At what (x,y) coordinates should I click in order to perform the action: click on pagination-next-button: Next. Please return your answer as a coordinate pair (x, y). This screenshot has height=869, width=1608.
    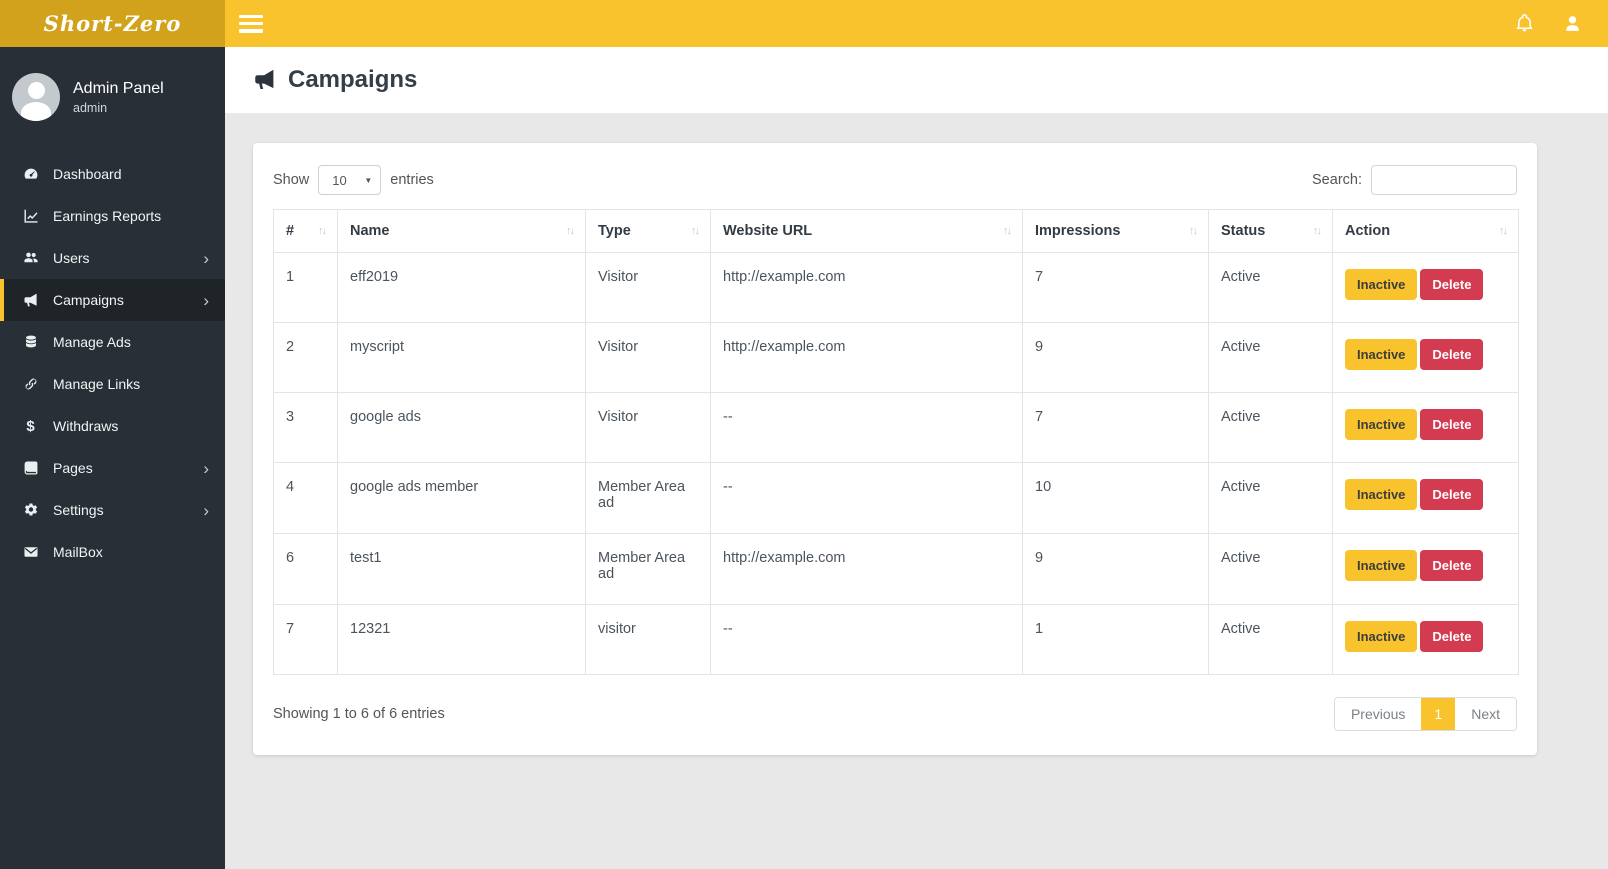
    Looking at the image, I should click on (1485, 714).